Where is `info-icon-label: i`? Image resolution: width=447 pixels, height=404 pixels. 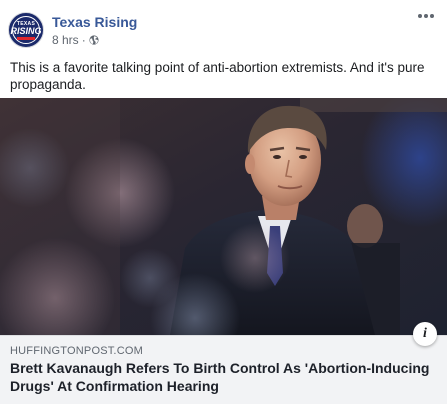
info-icon-label: i is located at coordinates (425, 333).